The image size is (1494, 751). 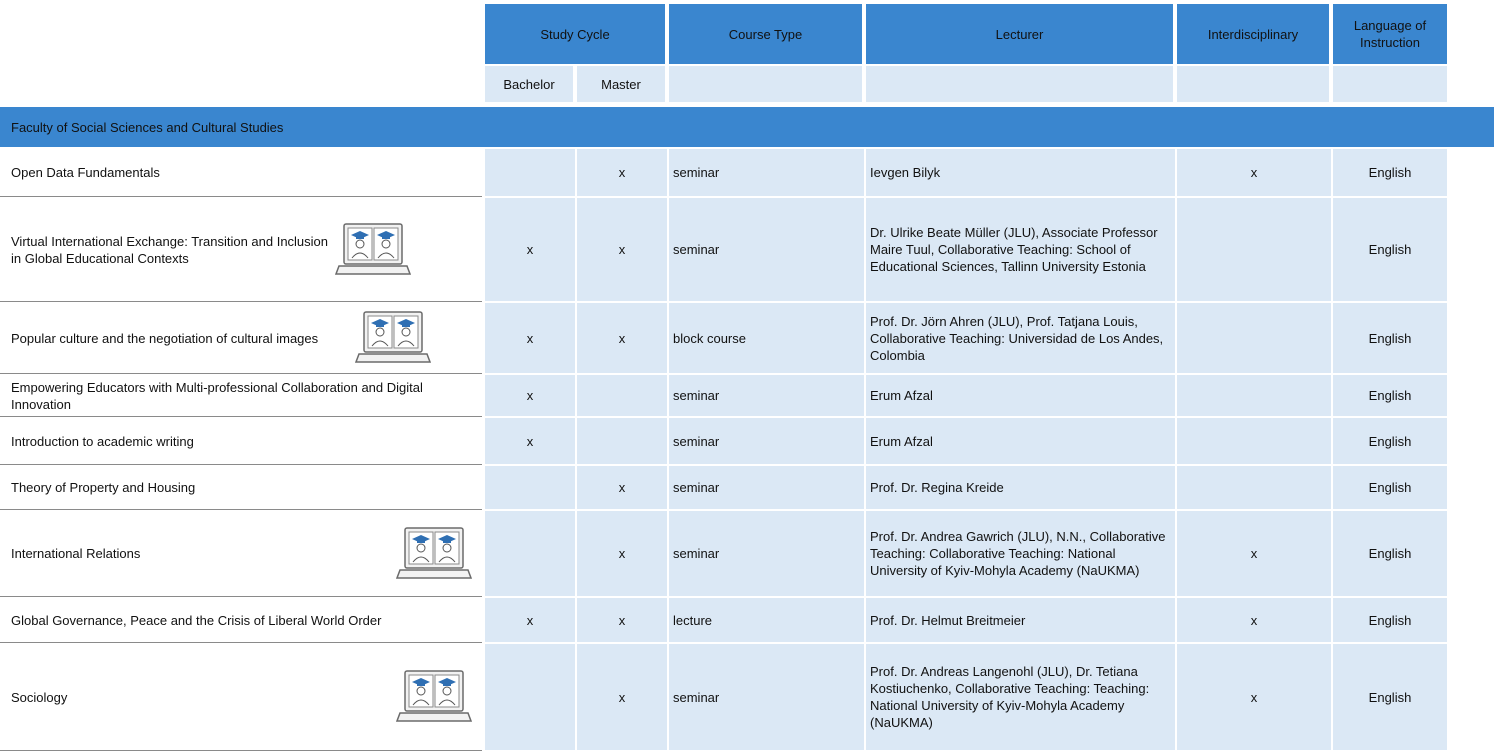 I want to click on course-name-cell: International Relations, so click(x=241, y=553).